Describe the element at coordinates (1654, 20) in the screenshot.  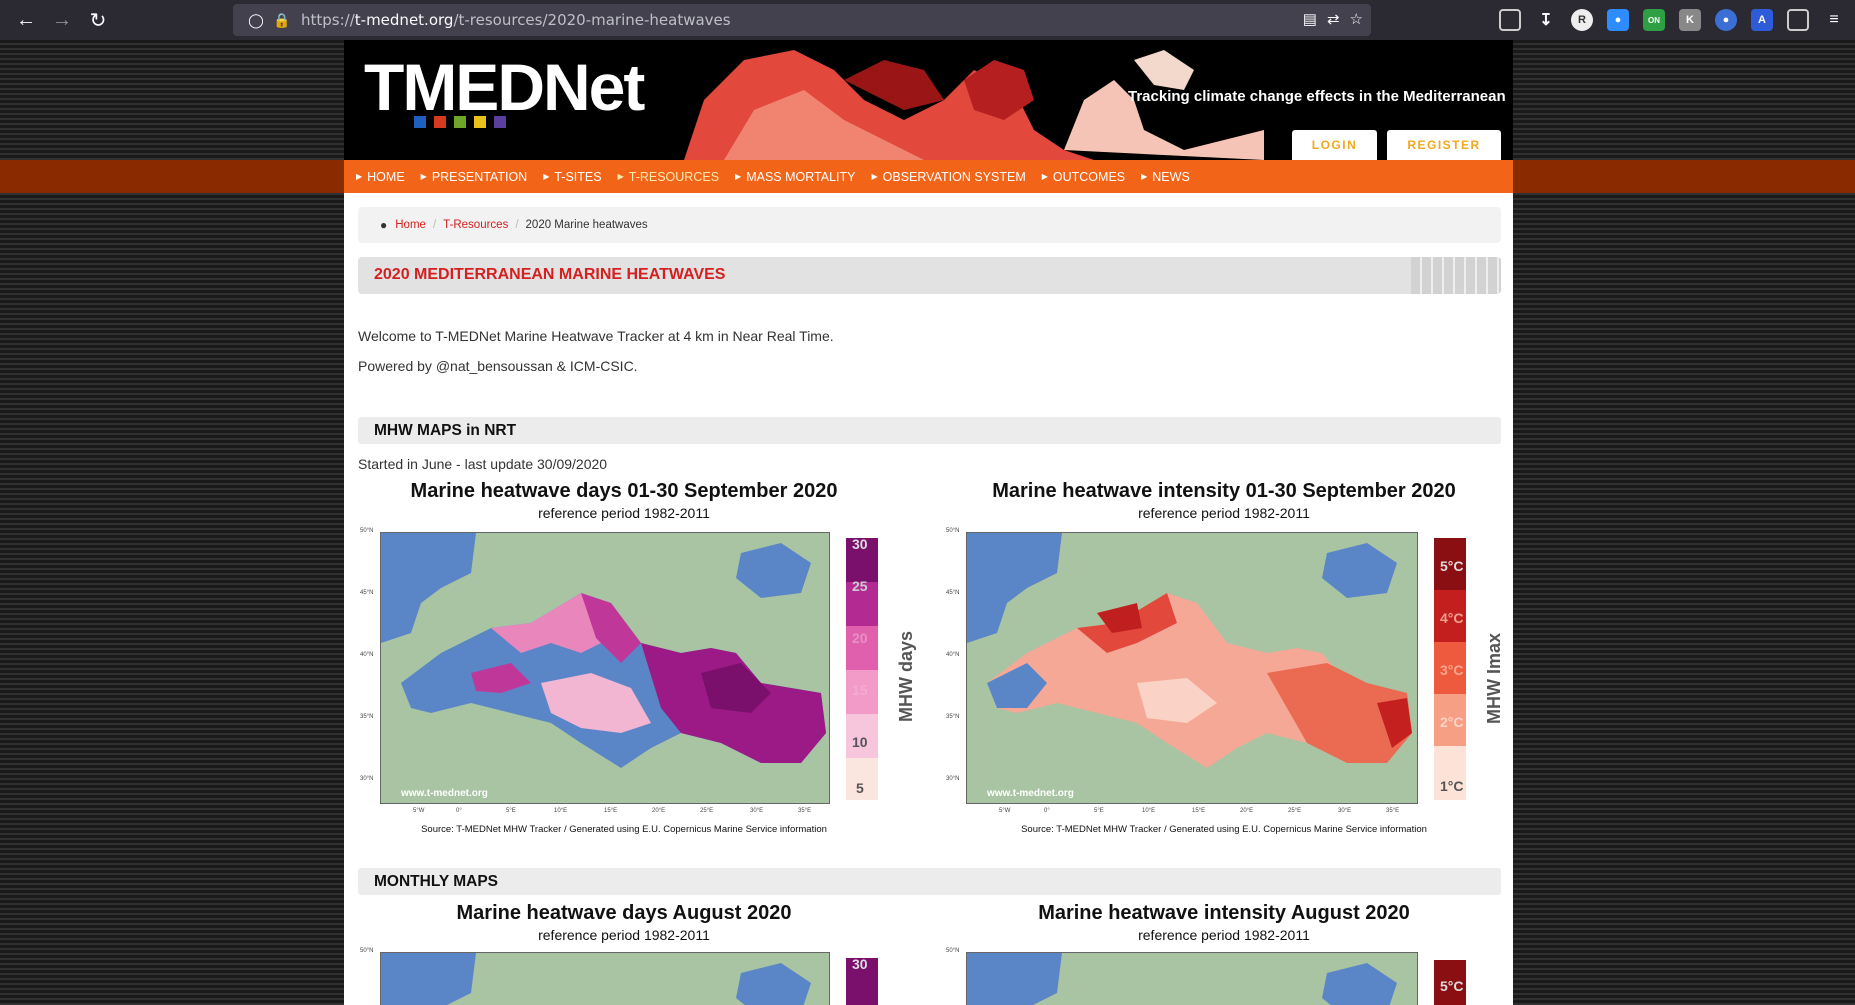
I see `extension-on-icon: ON` at that location.